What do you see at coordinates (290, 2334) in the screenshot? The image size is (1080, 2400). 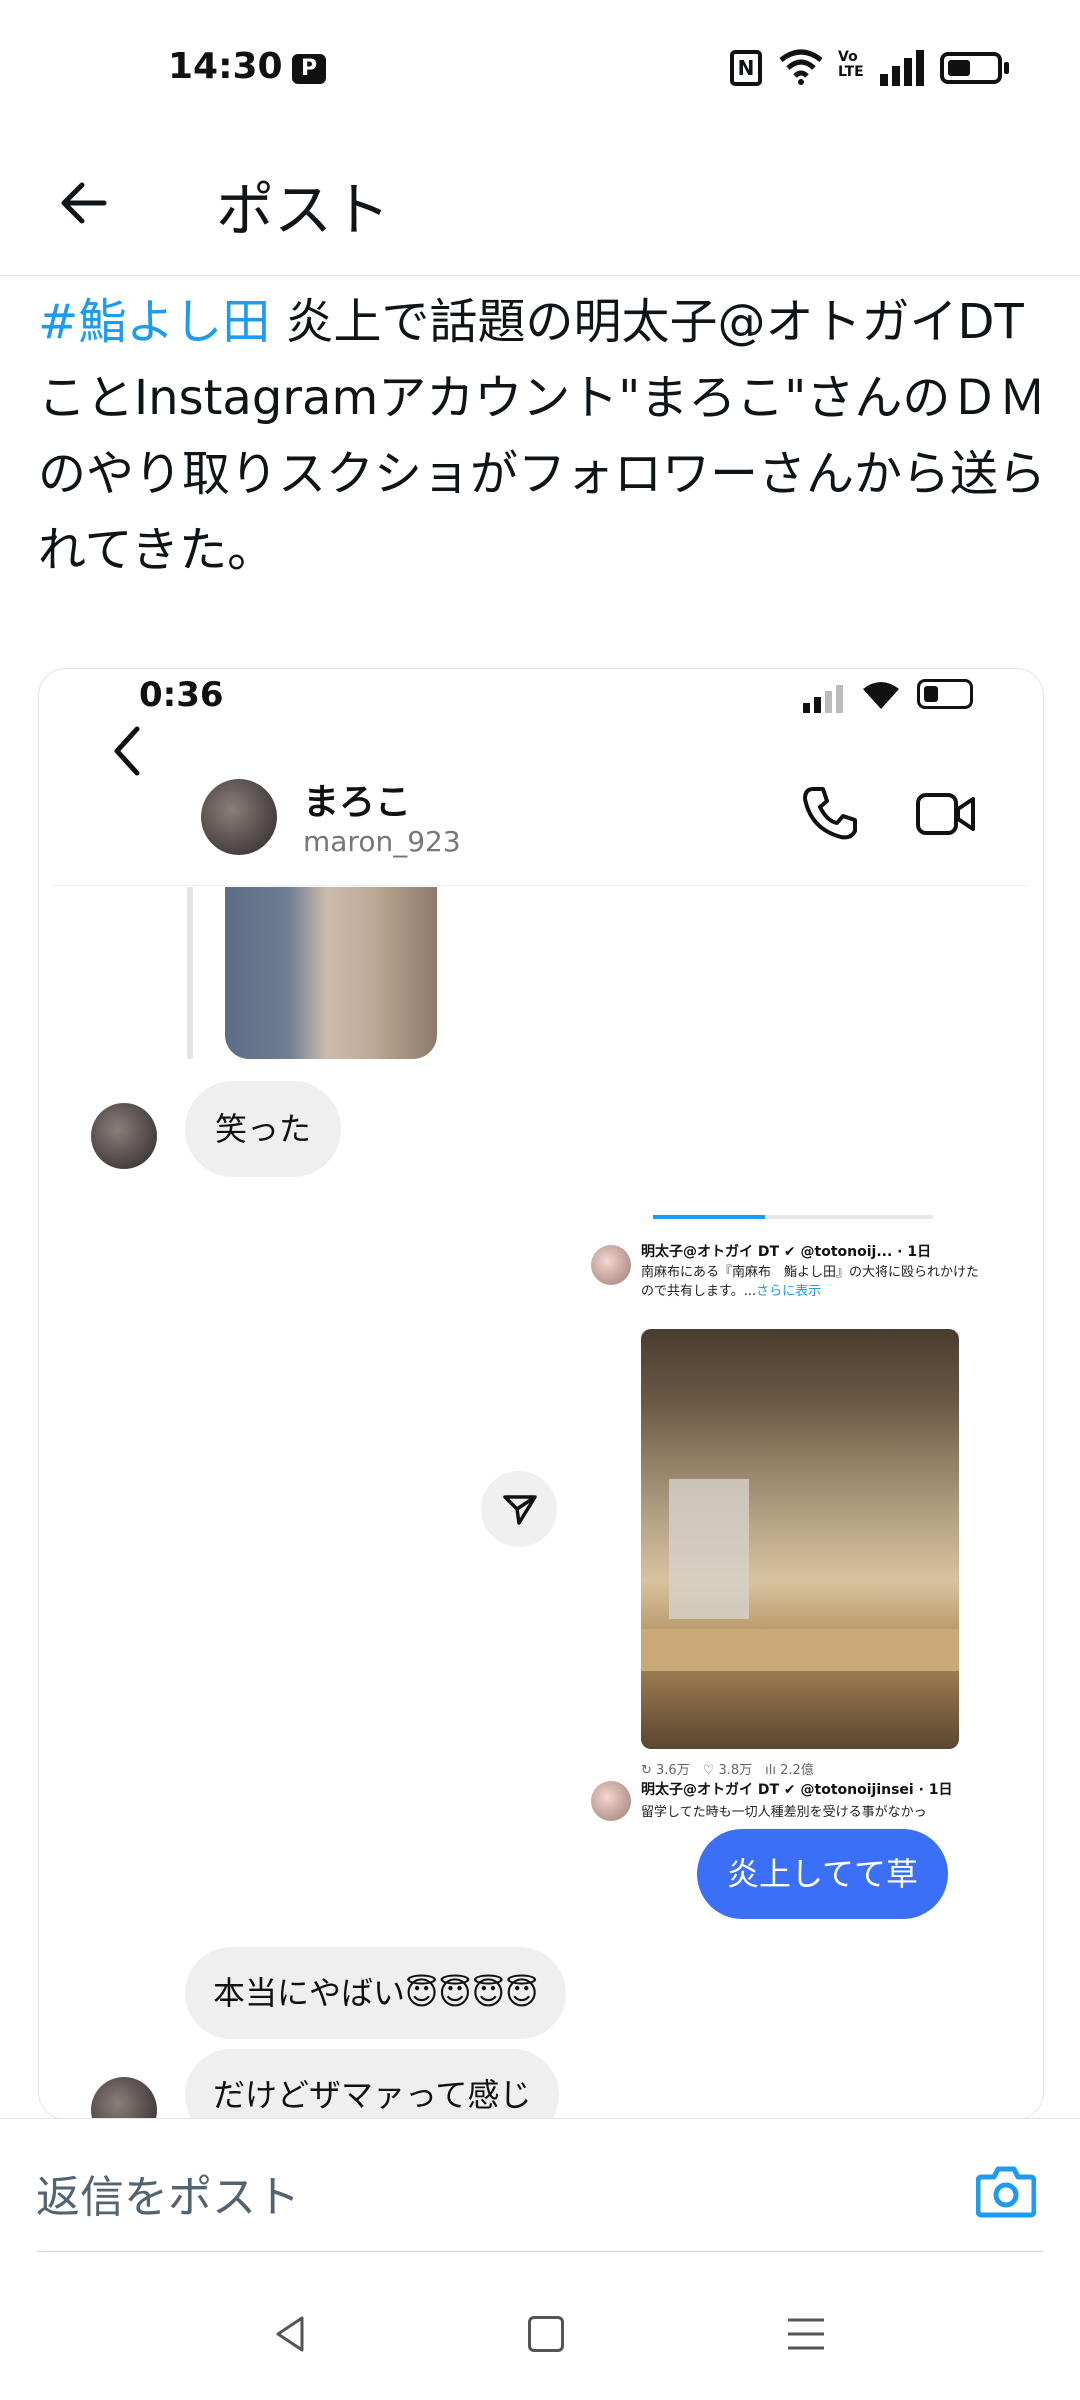 I see `nav-back-icon` at bounding box center [290, 2334].